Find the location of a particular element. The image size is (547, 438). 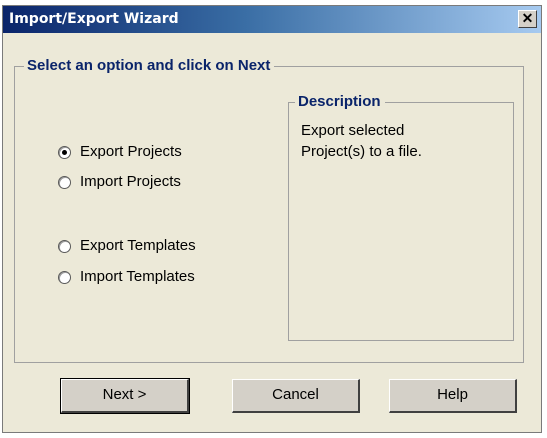

radio-label-export-templates: Export Templates is located at coordinates (138, 245).